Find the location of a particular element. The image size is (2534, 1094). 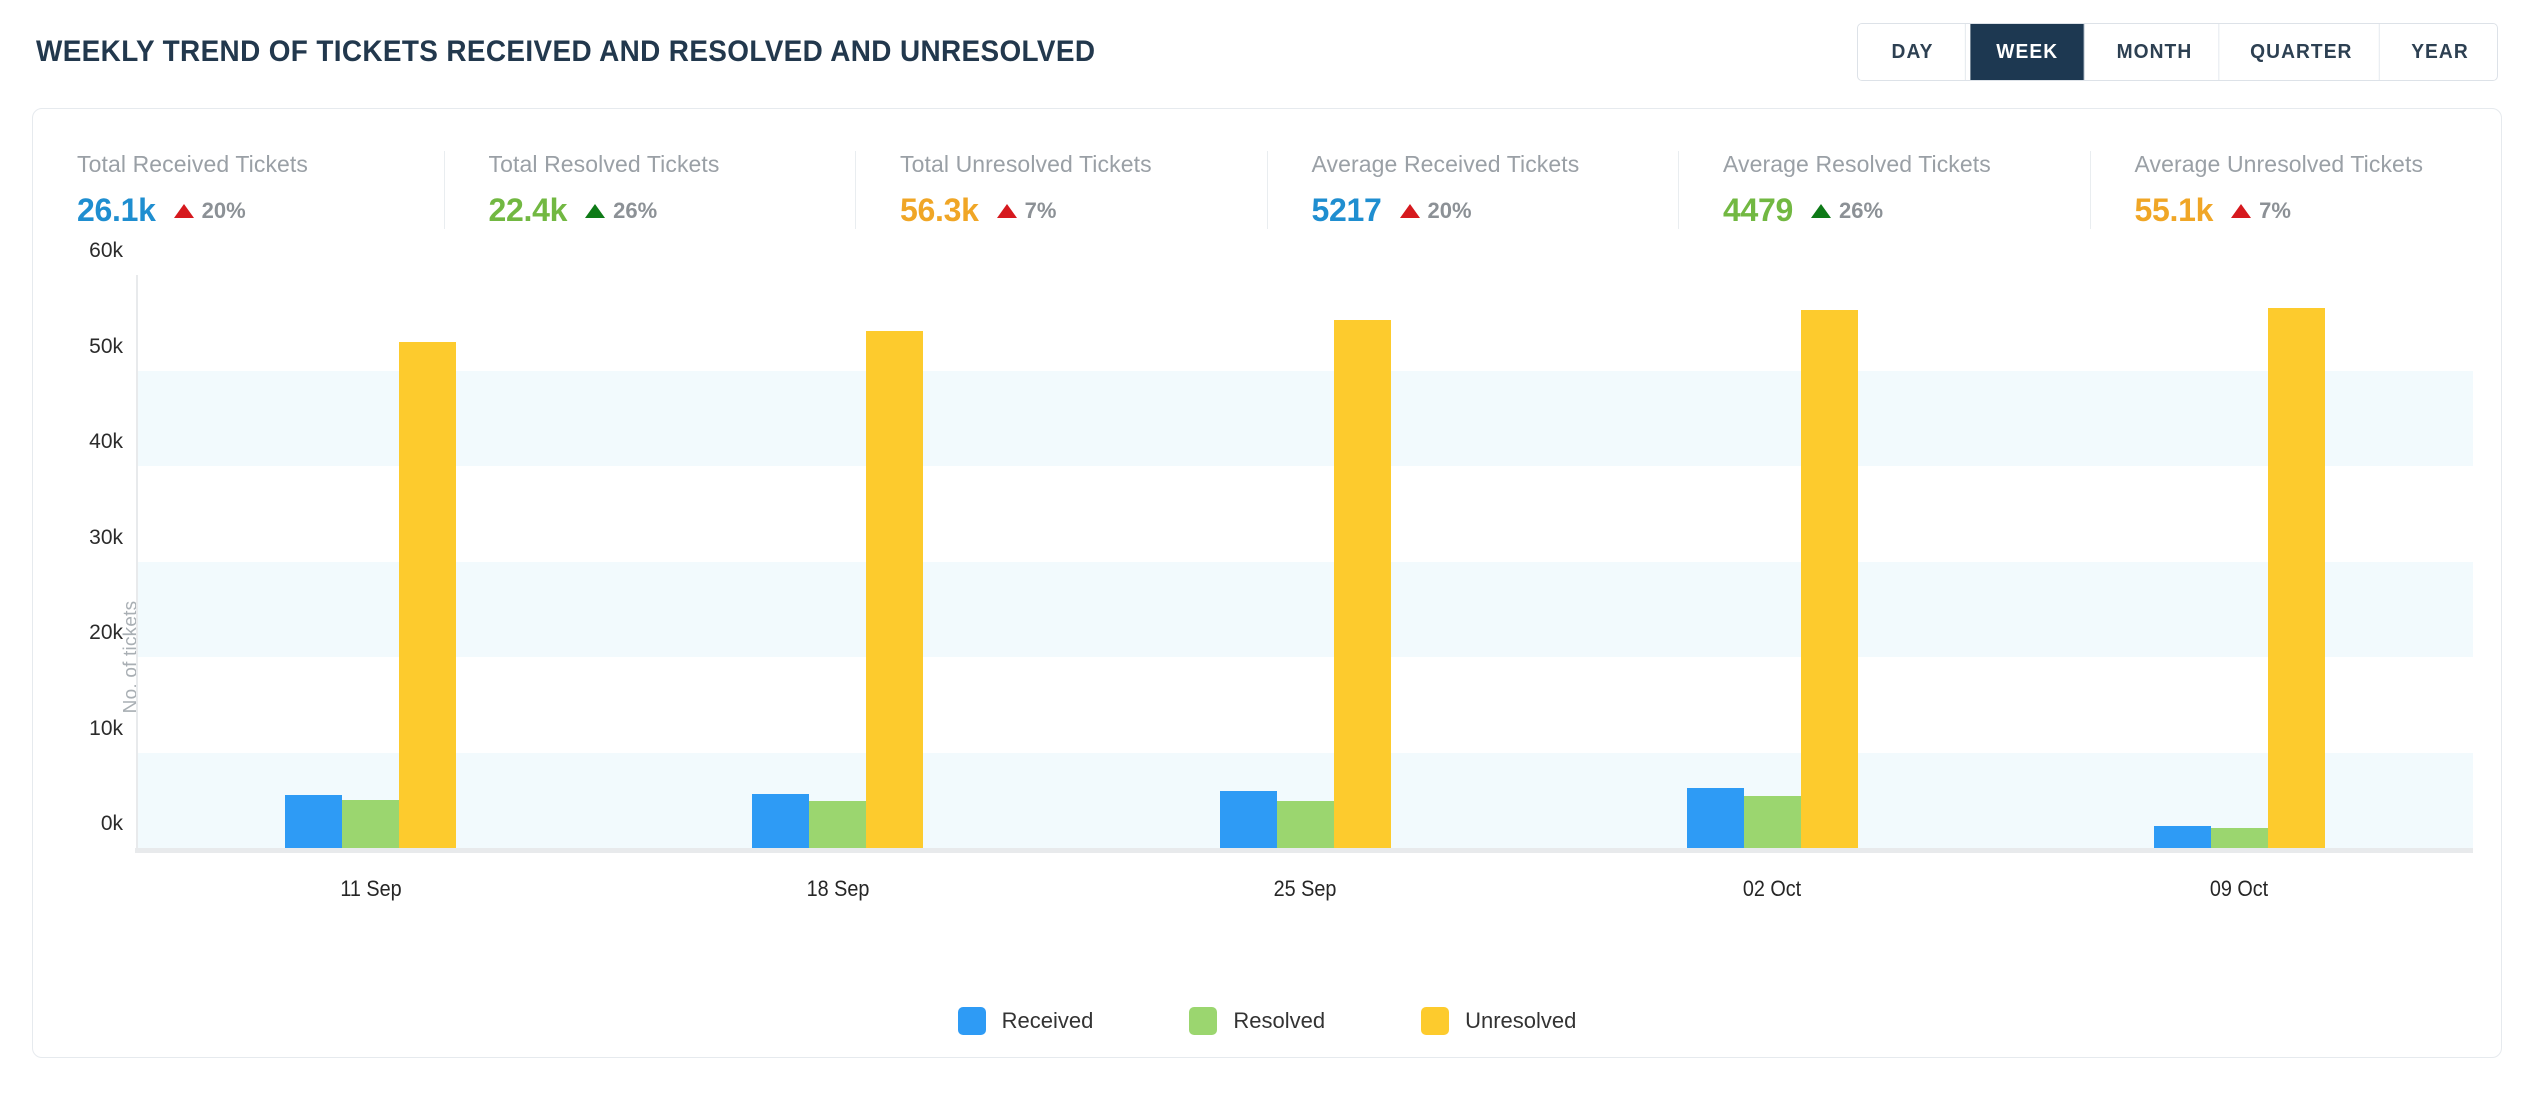

y-axis-tick-label: 40k is located at coordinates (106, 441).